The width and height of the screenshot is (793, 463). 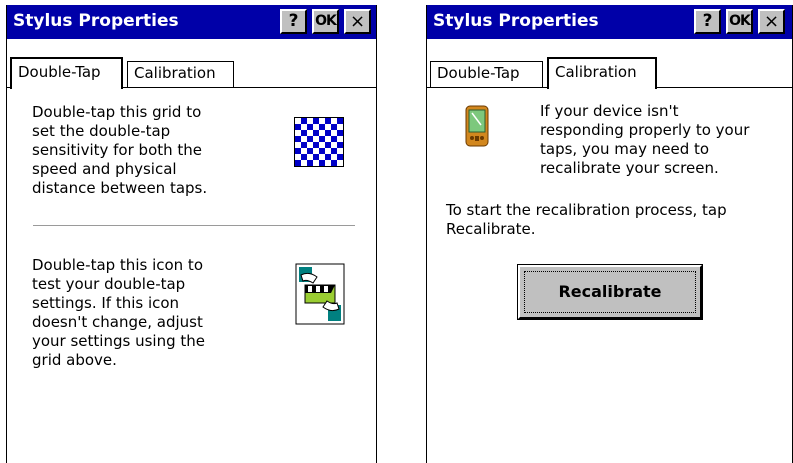 I want to click on text-line: recalibrate your screen., so click(x=629, y=168).